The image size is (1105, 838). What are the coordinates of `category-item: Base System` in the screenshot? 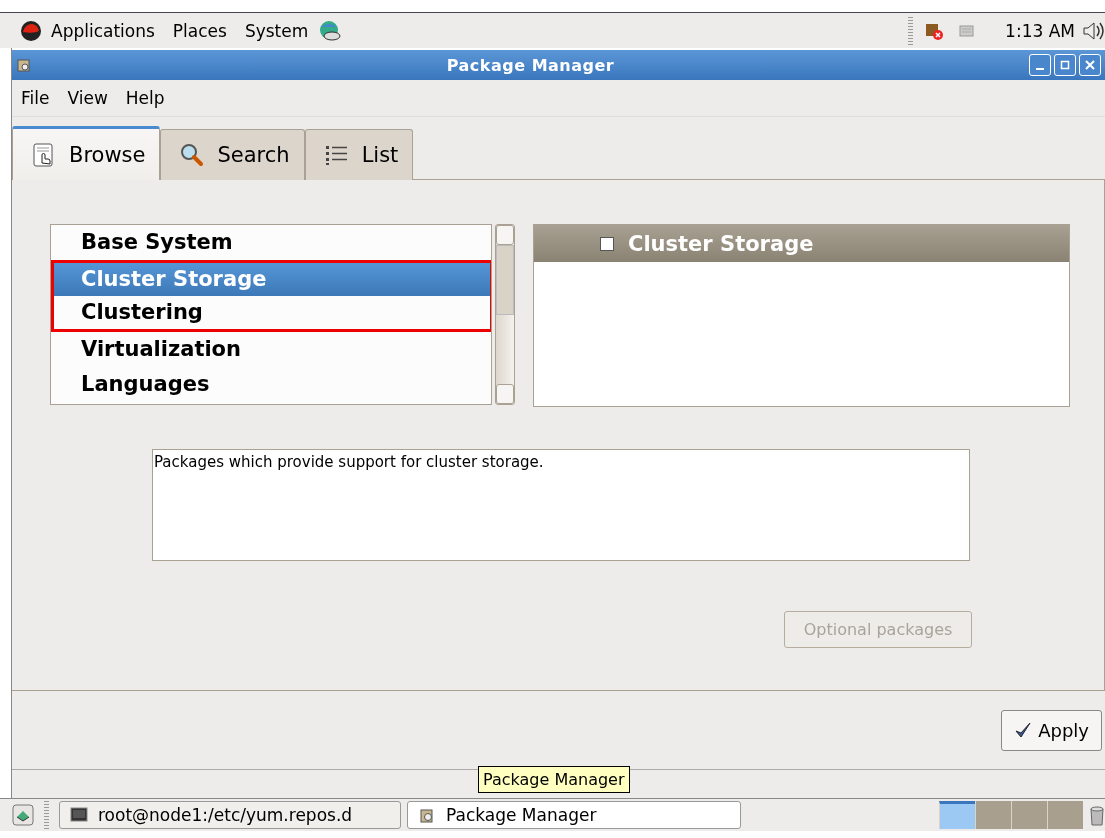 It's located at (271, 242).